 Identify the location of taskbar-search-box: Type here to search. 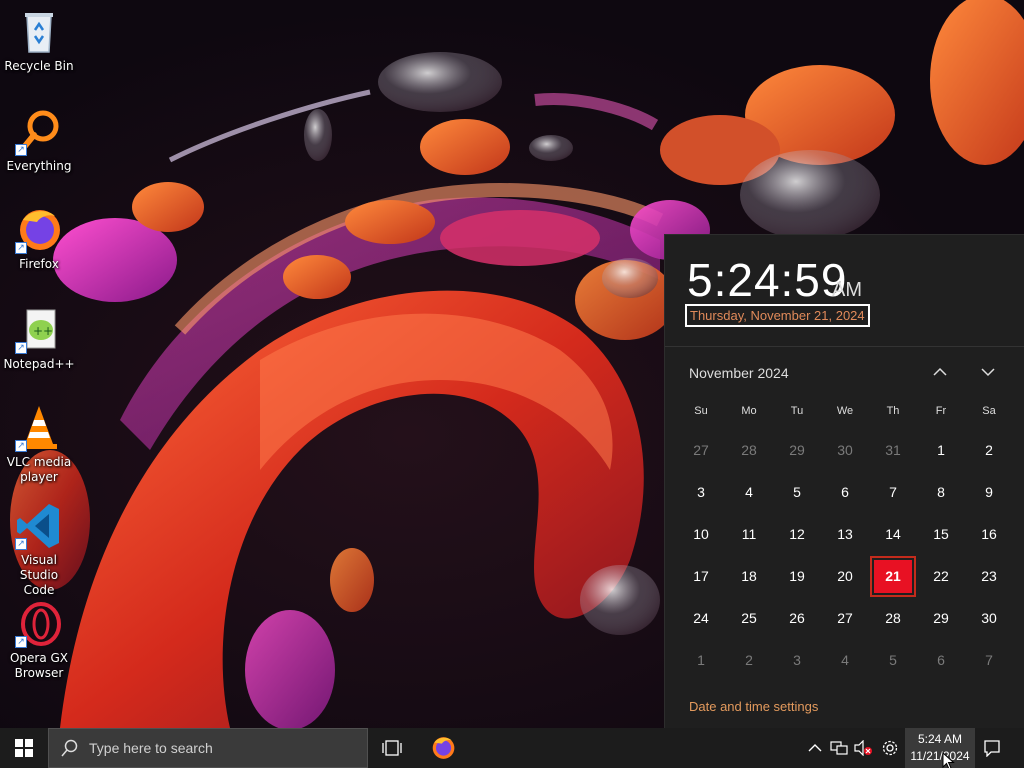
(208, 748).